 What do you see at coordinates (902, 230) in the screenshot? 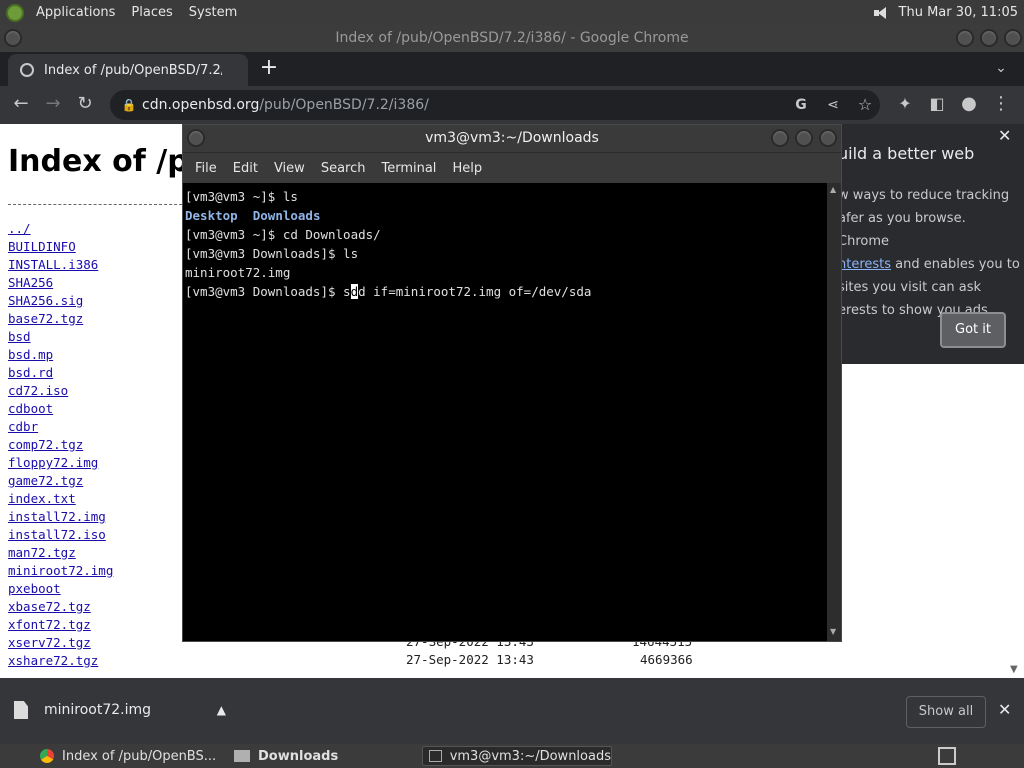
I see `popup-text-line: afer as you browse. Chrome` at bounding box center [902, 230].